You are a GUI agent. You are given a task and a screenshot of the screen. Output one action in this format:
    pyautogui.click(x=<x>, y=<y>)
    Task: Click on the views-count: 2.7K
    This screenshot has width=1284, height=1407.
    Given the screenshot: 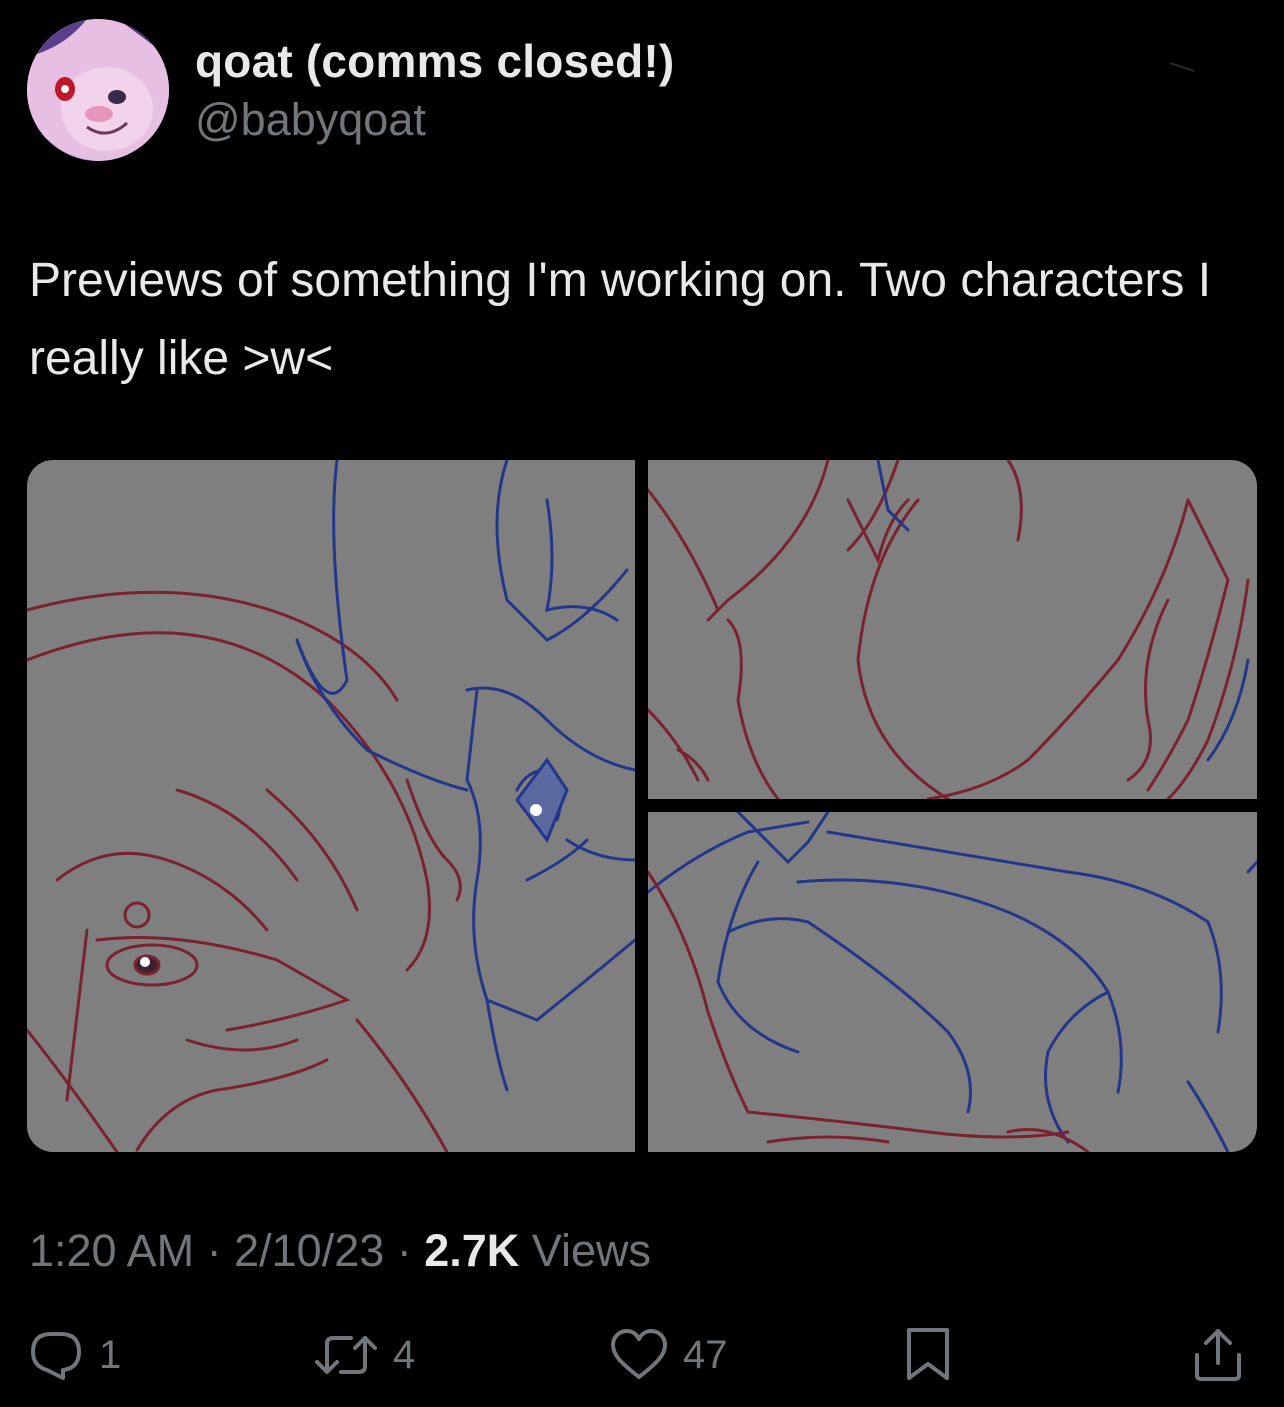 What is the action you would take?
    pyautogui.click(x=472, y=1250)
    